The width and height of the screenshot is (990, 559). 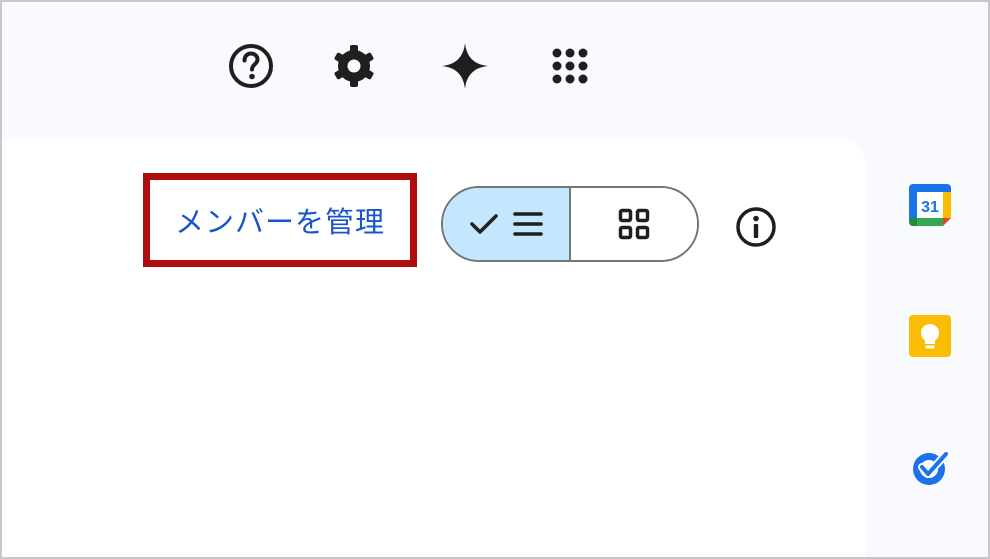 I want to click on highlight-box: メンバーを管理, so click(x=280, y=220).